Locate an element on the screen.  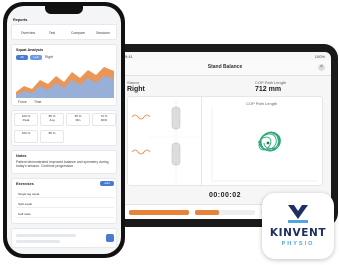
panel-caption: COP Path Length is located at coordinates (262, 103).